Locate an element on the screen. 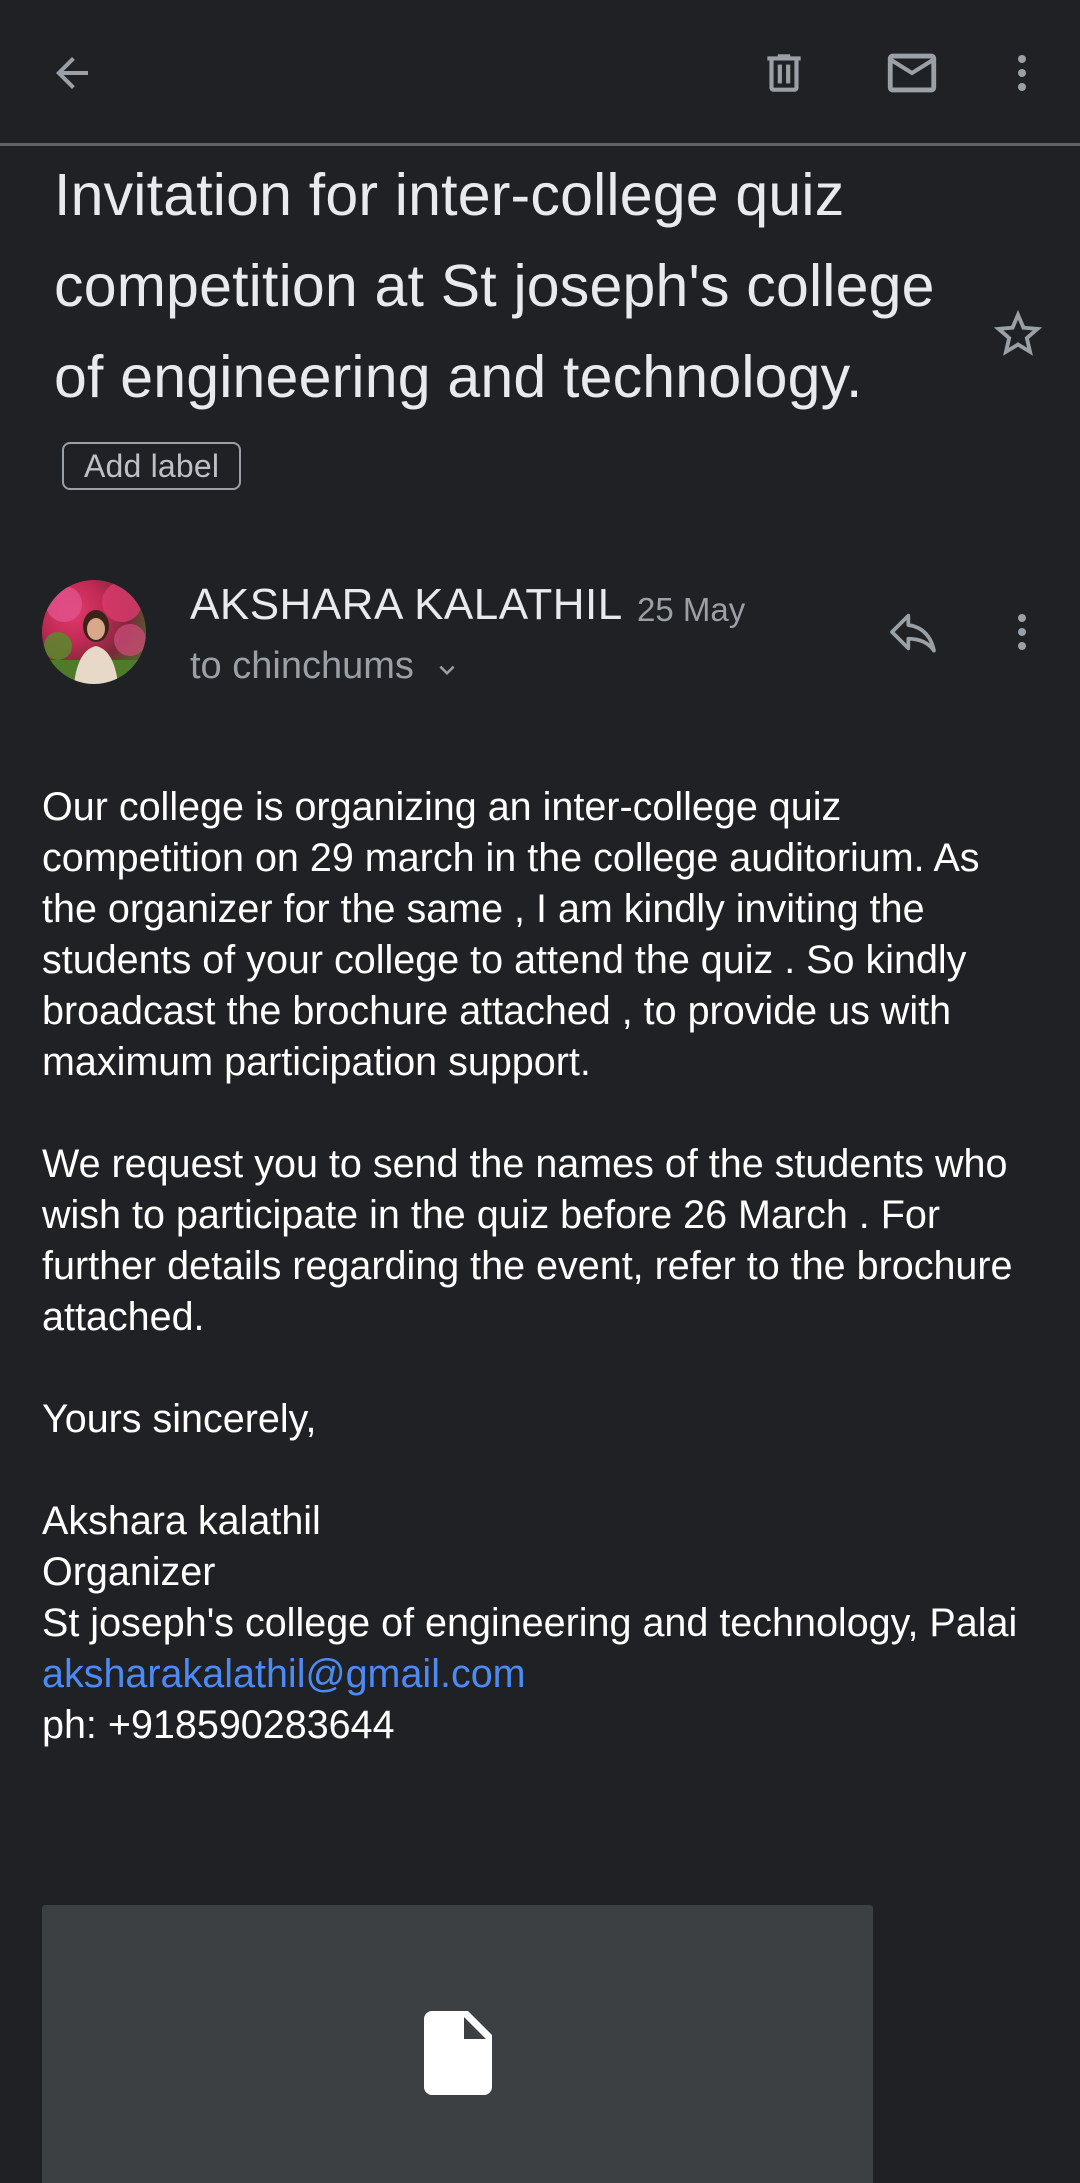 The width and height of the screenshot is (1080, 2183). reply-icon is located at coordinates (913, 633).